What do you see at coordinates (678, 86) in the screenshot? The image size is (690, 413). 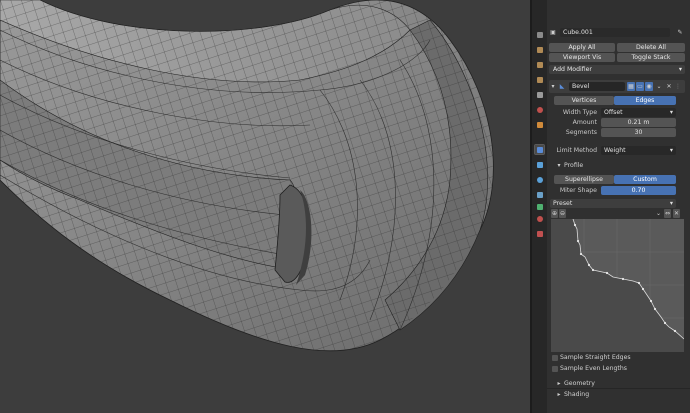 I see `drag-handle-icon: ⋮` at bounding box center [678, 86].